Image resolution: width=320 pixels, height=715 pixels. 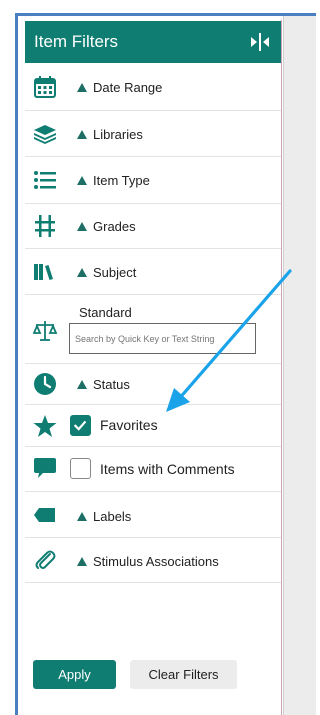 I want to click on filter-item-type-label: Item Type, so click(x=113, y=180).